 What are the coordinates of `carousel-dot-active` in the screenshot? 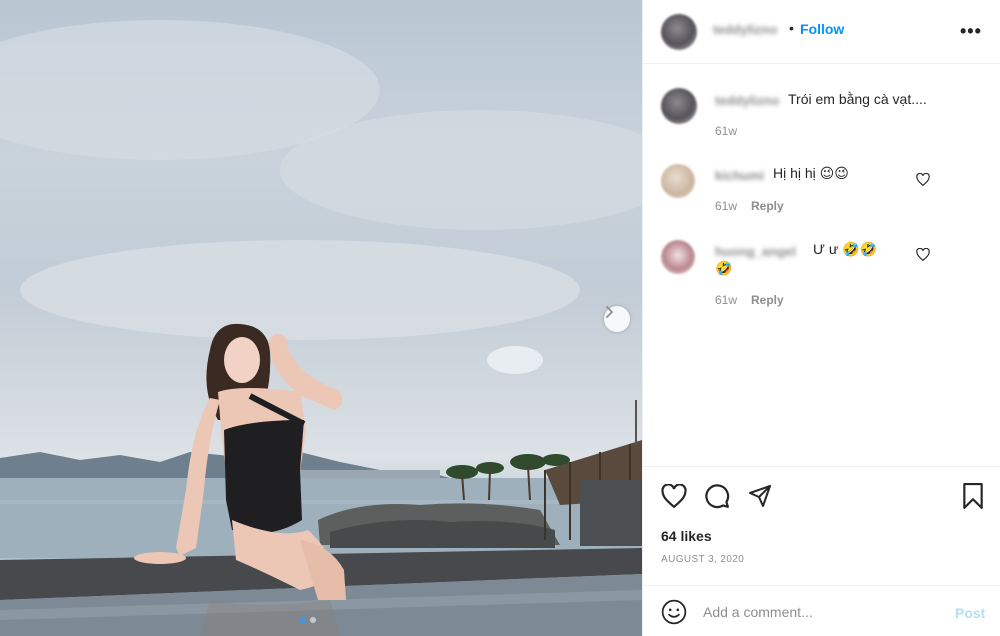 It's located at (303, 620).